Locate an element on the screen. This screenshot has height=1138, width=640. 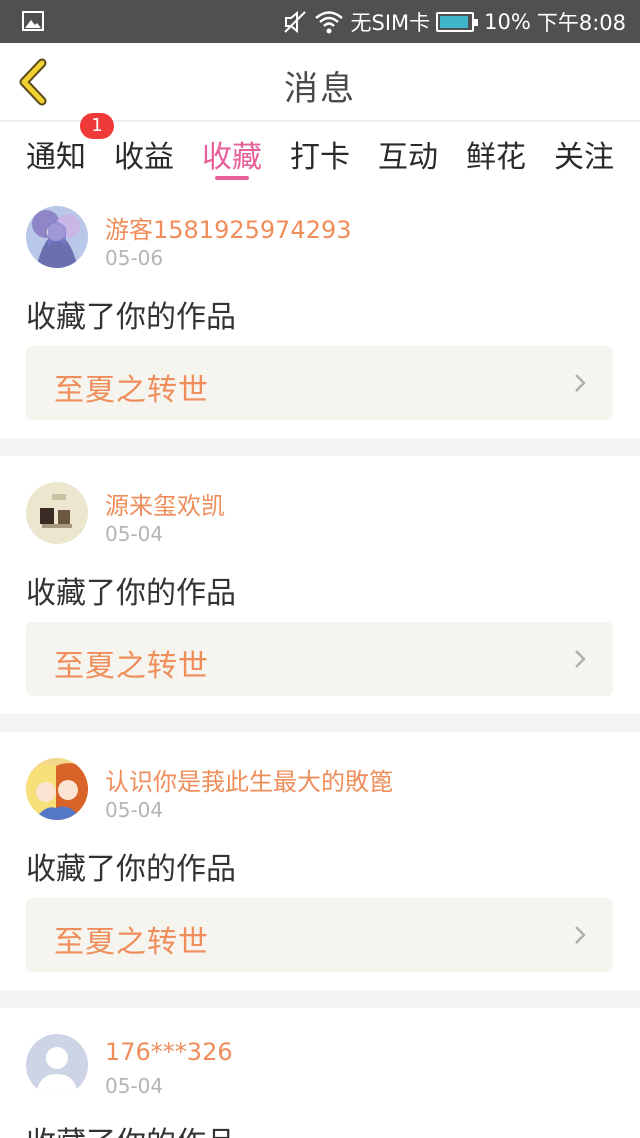
tab-notifications: 通知 is located at coordinates (56, 154).